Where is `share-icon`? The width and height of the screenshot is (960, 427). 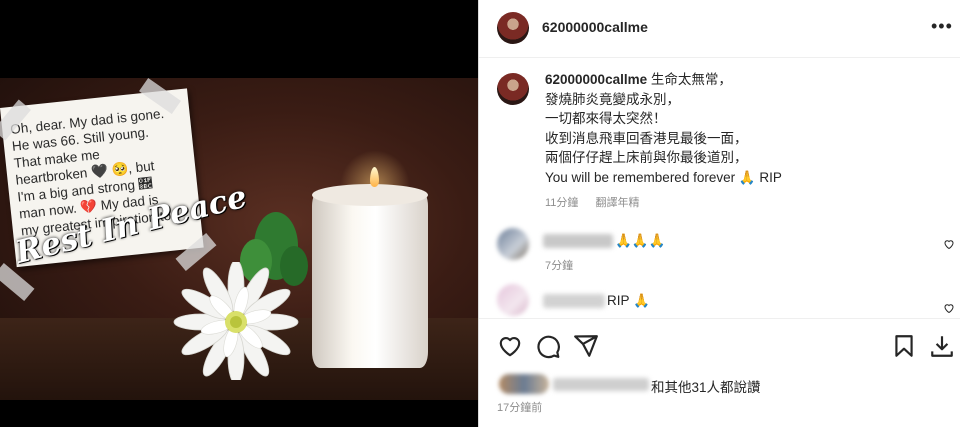
share-icon is located at coordinates (586, 346).